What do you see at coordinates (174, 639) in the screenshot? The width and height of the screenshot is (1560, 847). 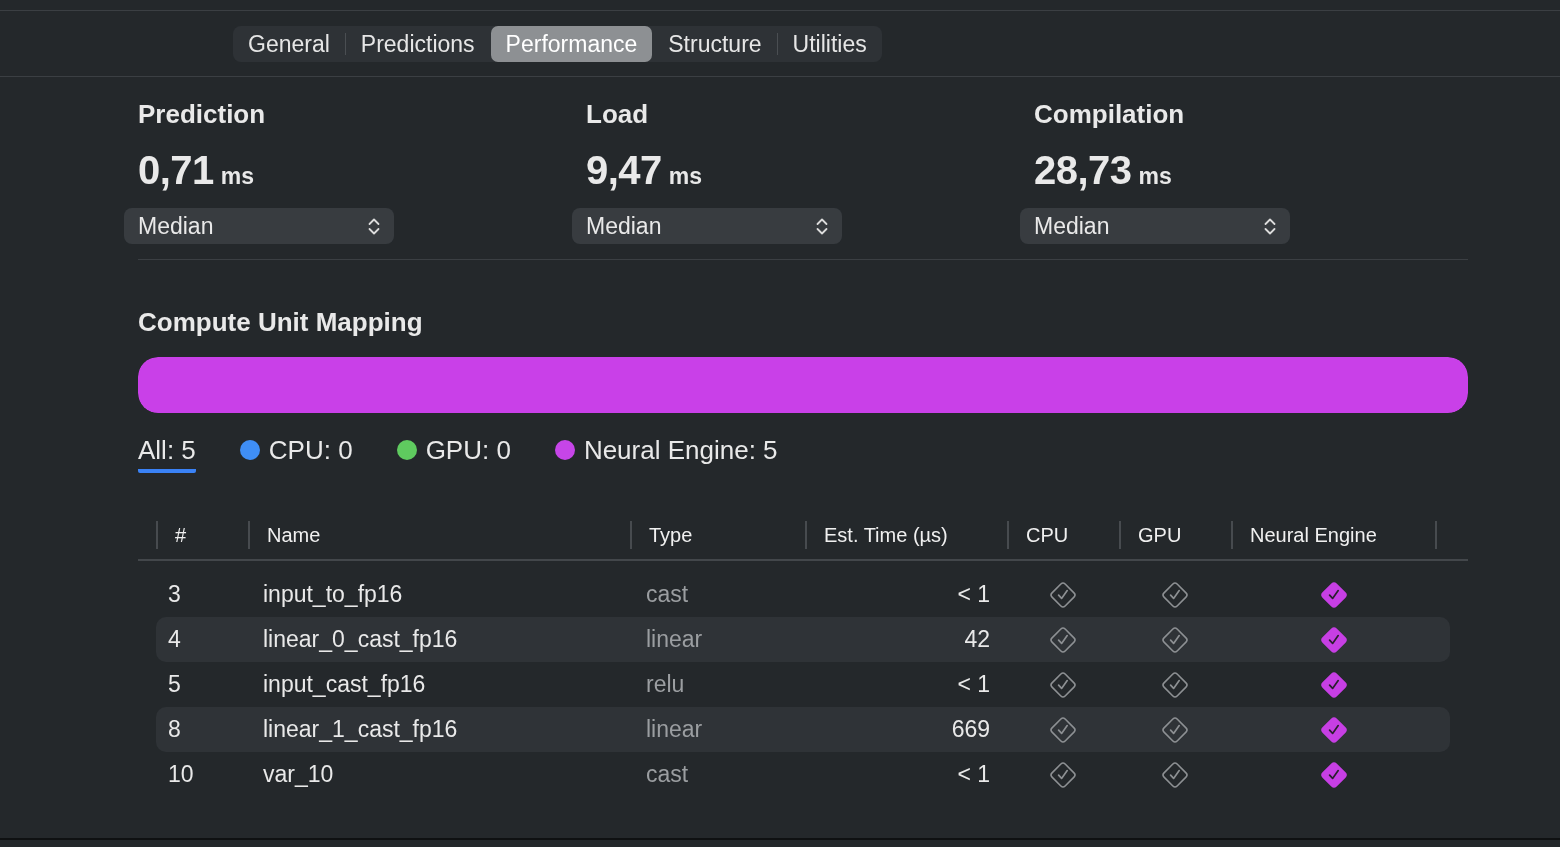 I see `table-cell: 4` at bounding box center [174, 639].